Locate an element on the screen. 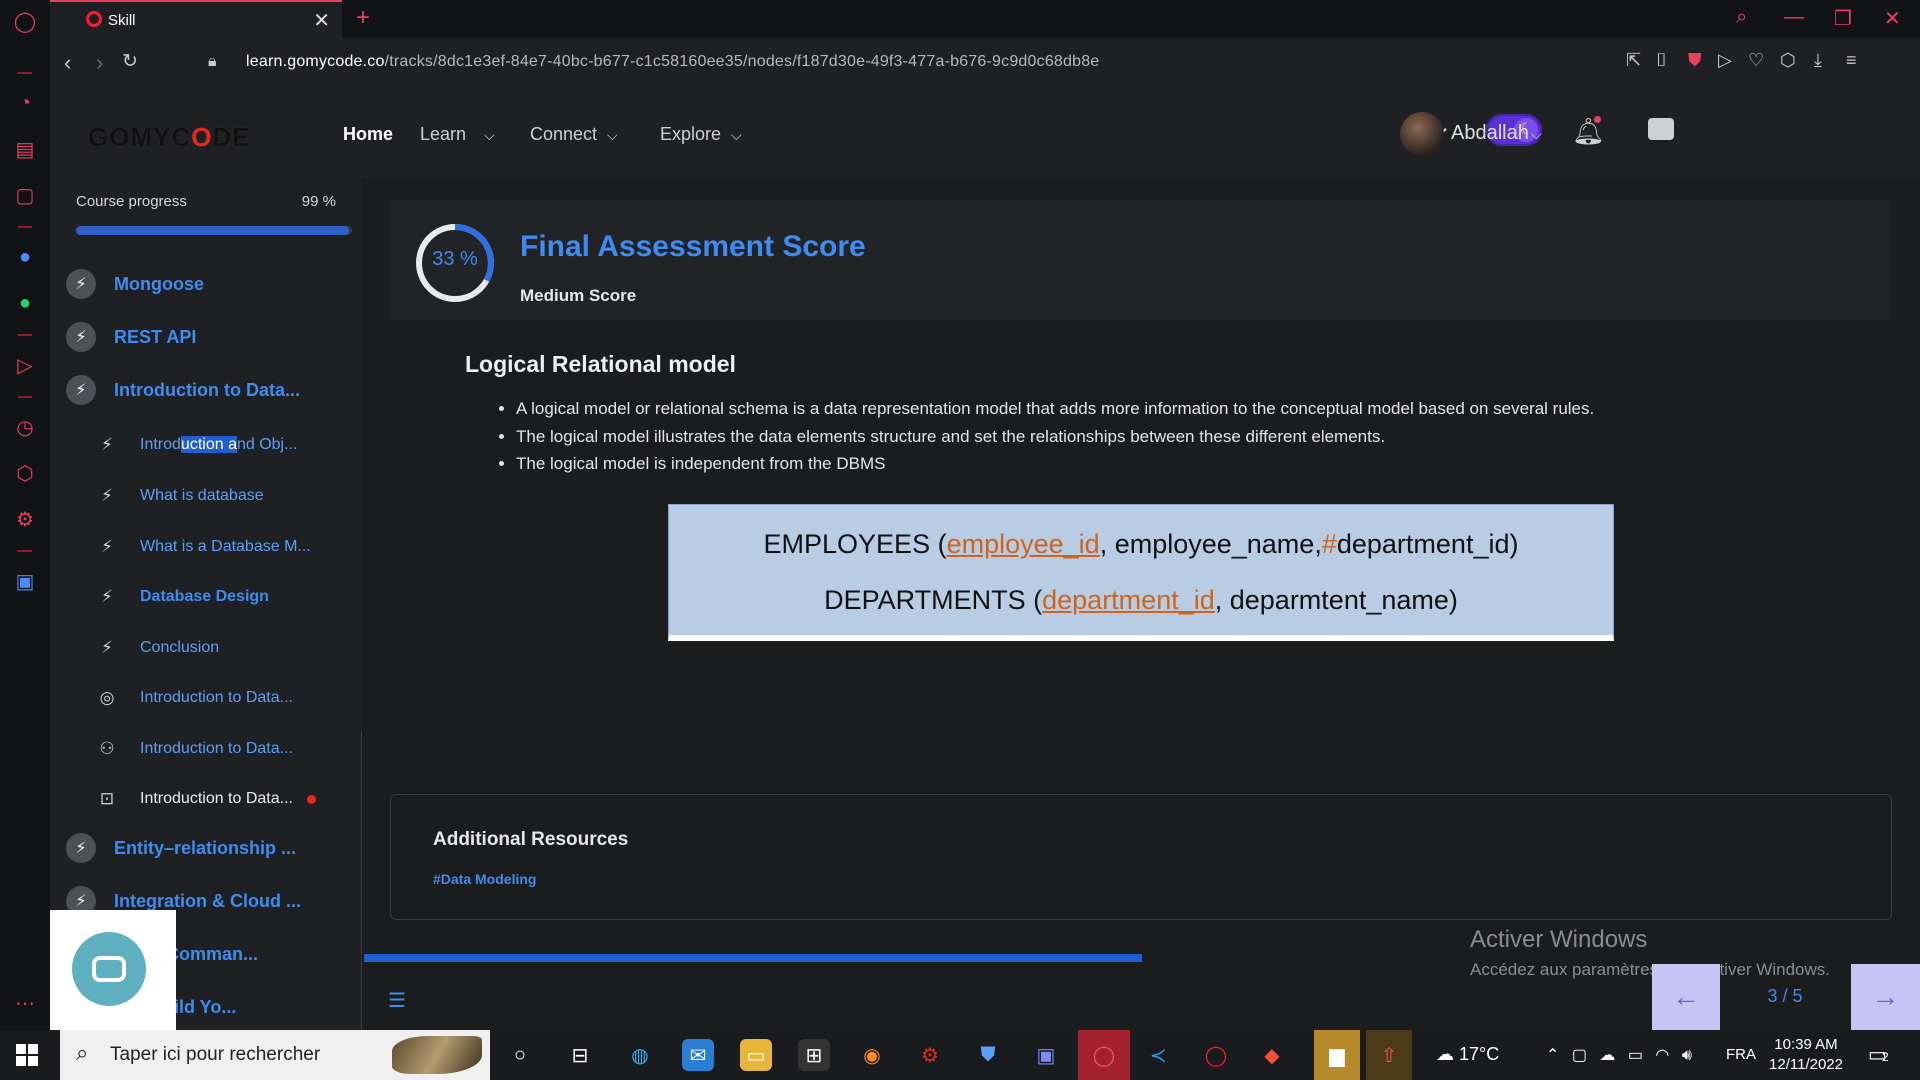 This screenshot has width=1920, height=1080. username-menu: Abdallah ⌵ is located at coordinates (1496, 133).